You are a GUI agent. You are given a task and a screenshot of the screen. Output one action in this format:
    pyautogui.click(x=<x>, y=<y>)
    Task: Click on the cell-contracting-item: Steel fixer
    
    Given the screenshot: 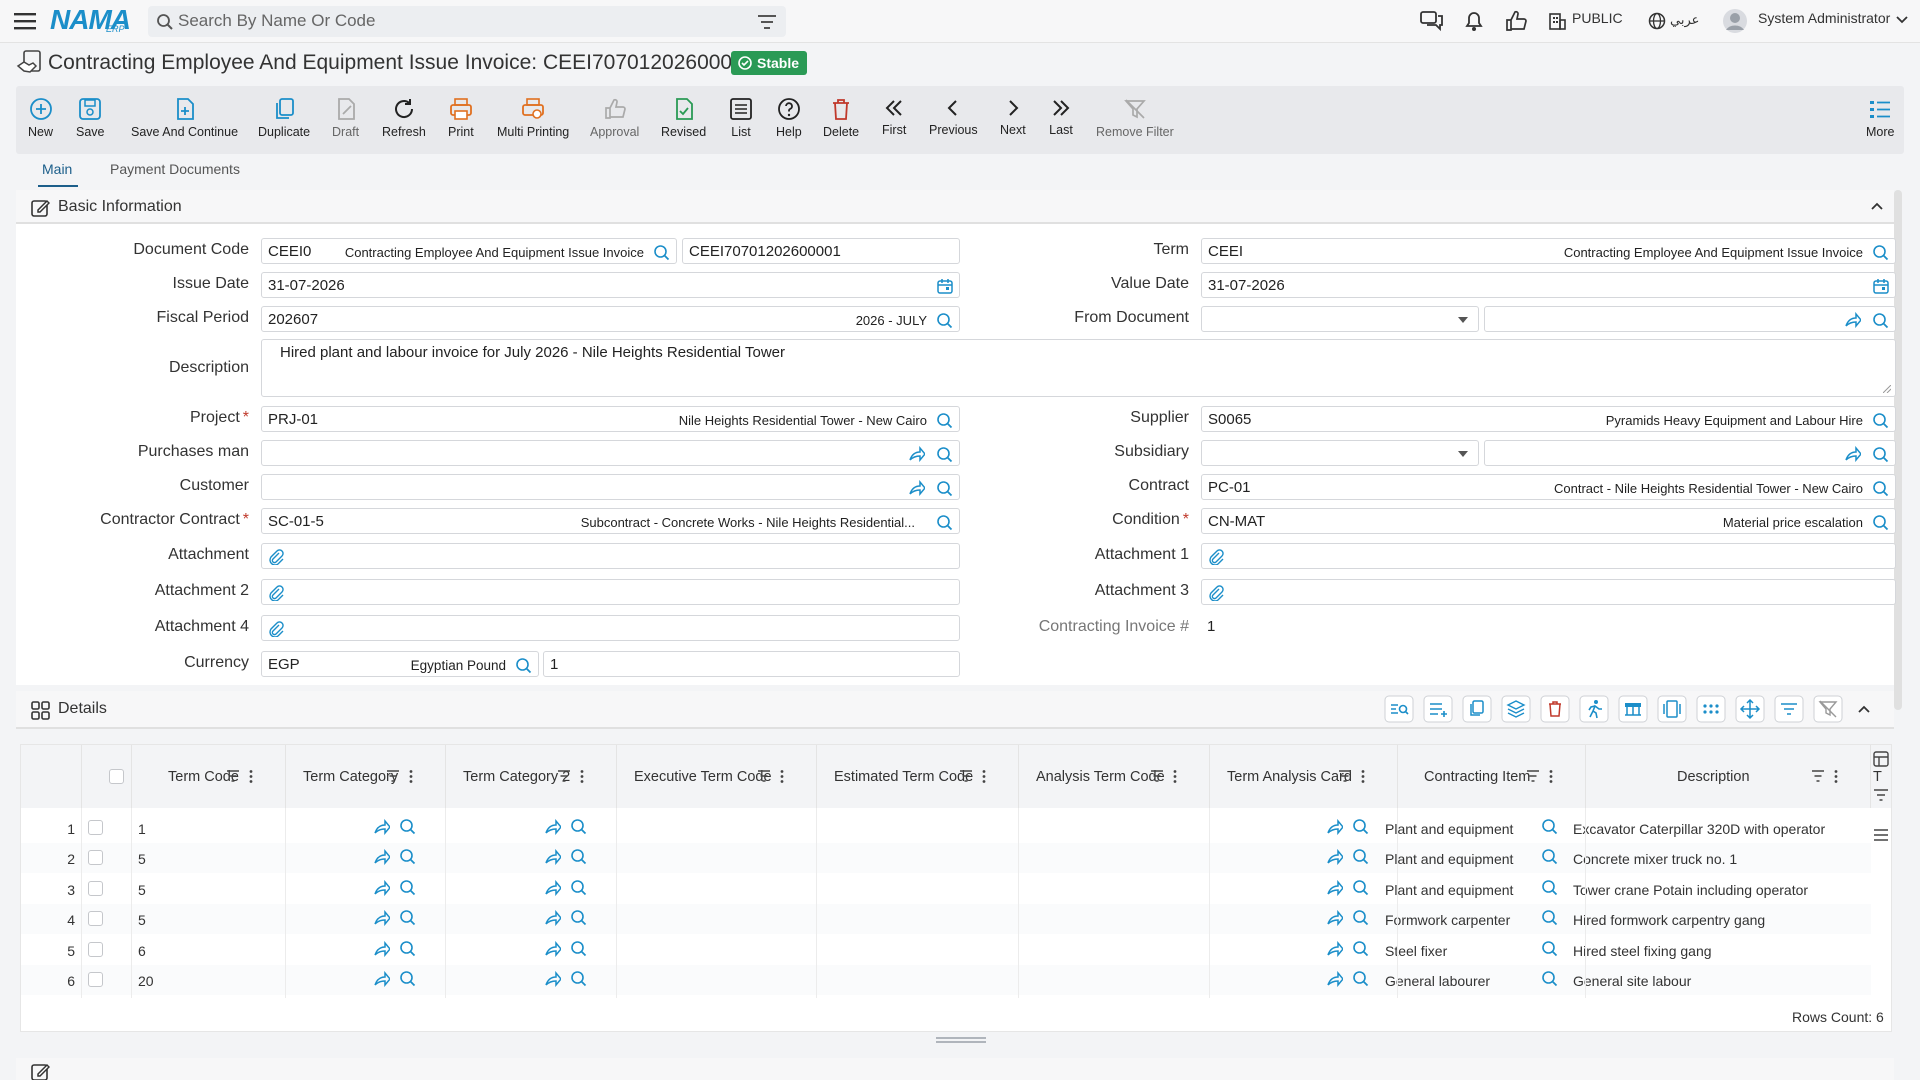 What is the action you would take?
    pyautogui.click(x=1416, y=951)
    